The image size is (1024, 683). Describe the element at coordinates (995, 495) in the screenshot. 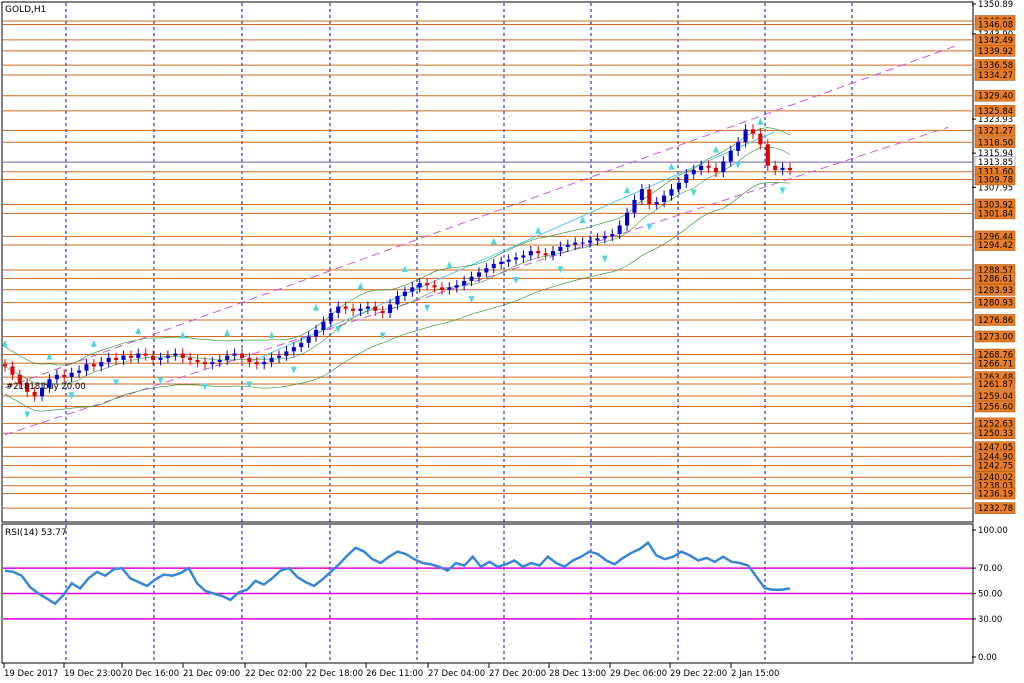

I see `price-level-label: 1236.19` at that location.